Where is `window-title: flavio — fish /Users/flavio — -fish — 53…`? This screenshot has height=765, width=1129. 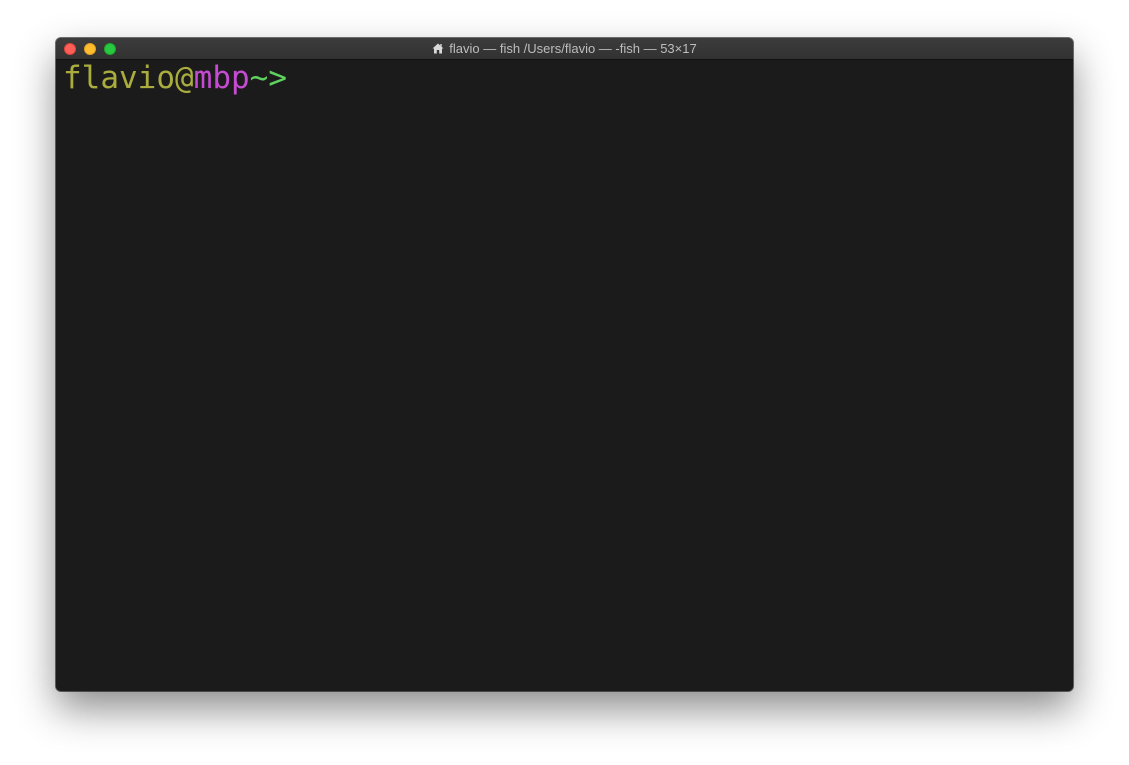 window-title: flavio — fish /Users/flavio — -fish — 53… is located at coordinates (573, 48).